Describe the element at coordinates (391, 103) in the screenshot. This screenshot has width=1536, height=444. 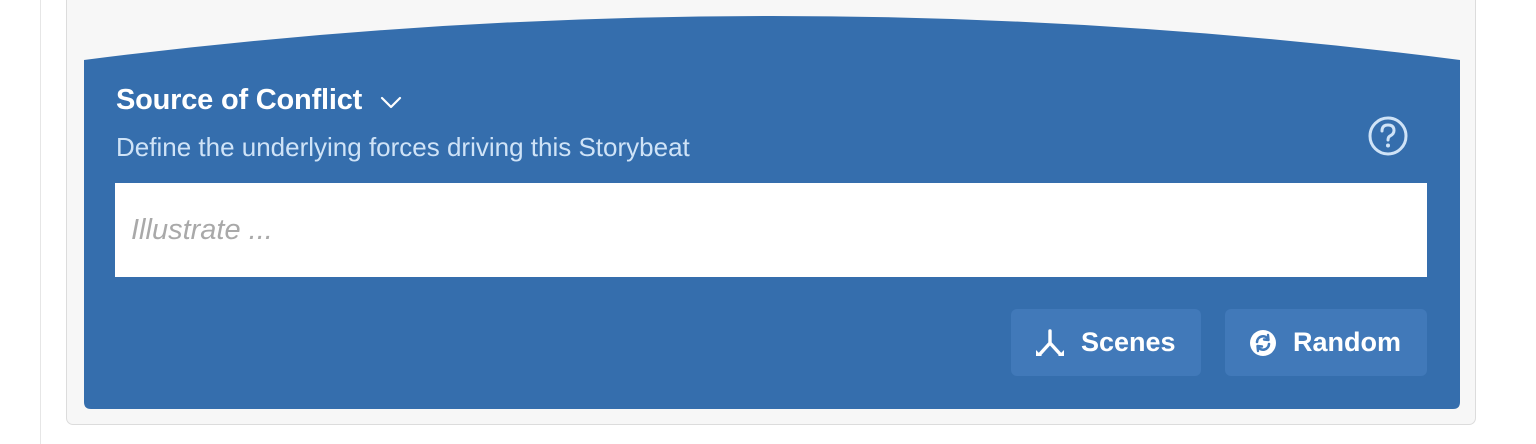
I see `chevron-down-icon` at that location.